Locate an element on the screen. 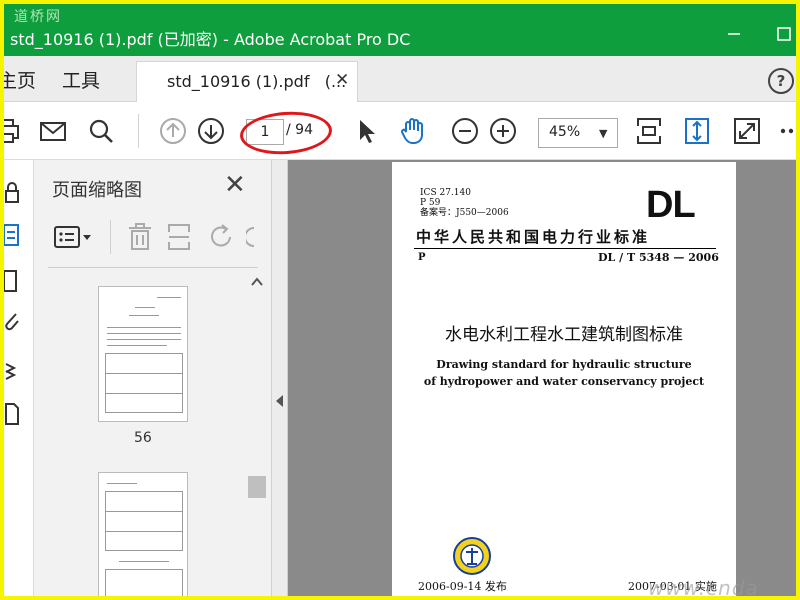  print-icon is located at coordinates (11, 131).